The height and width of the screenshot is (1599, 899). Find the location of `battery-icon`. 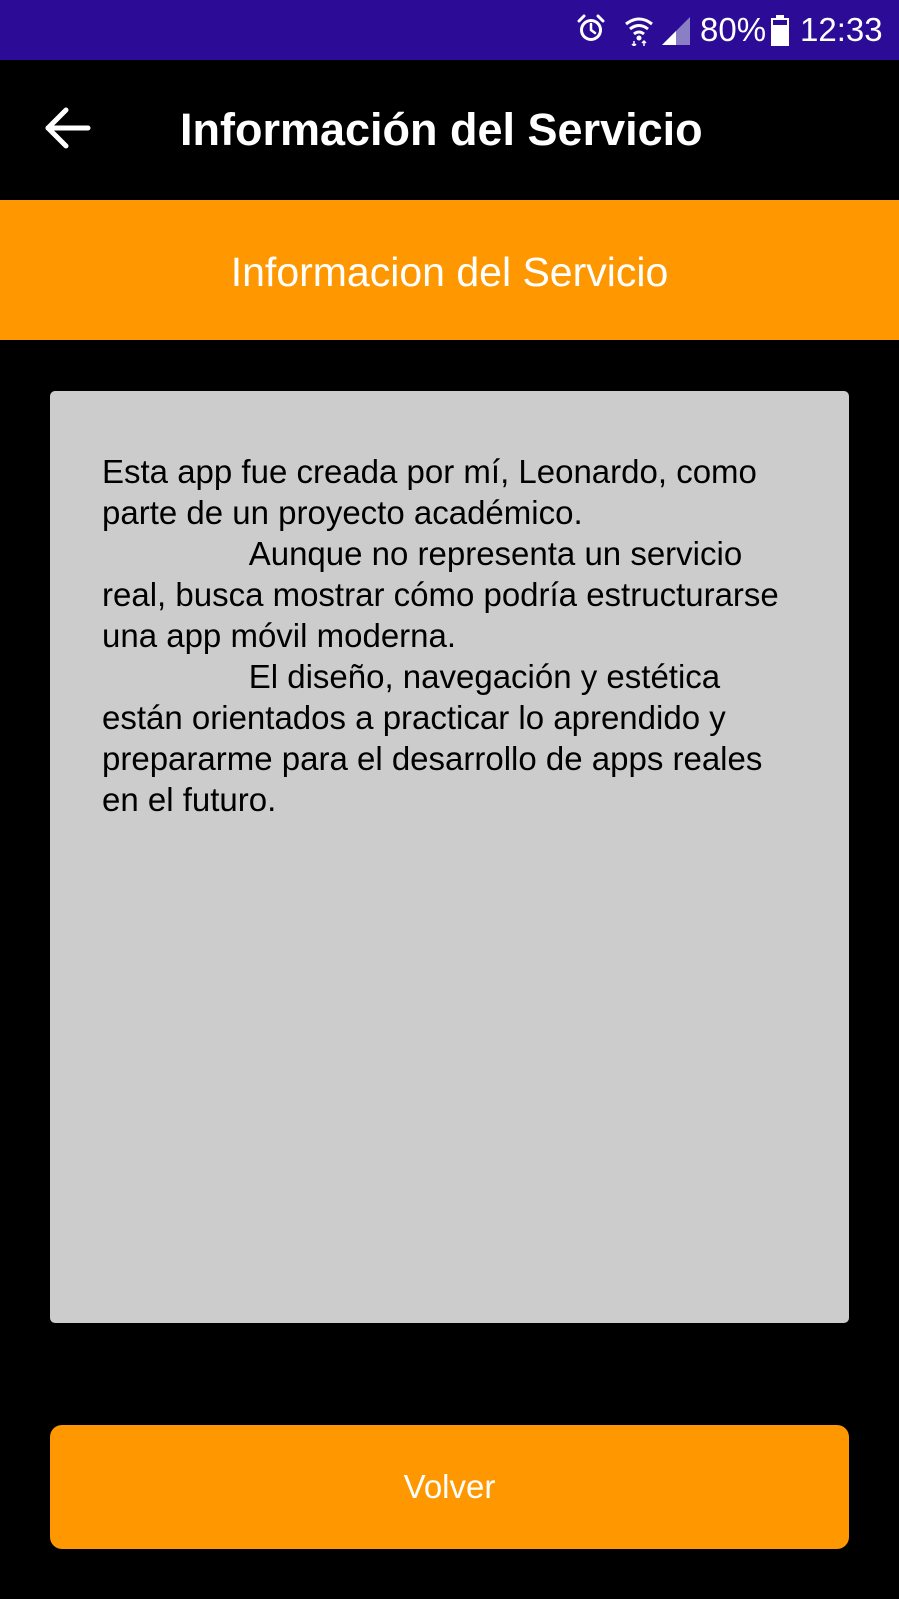

battery-icon is located at coordinates (780, 30).